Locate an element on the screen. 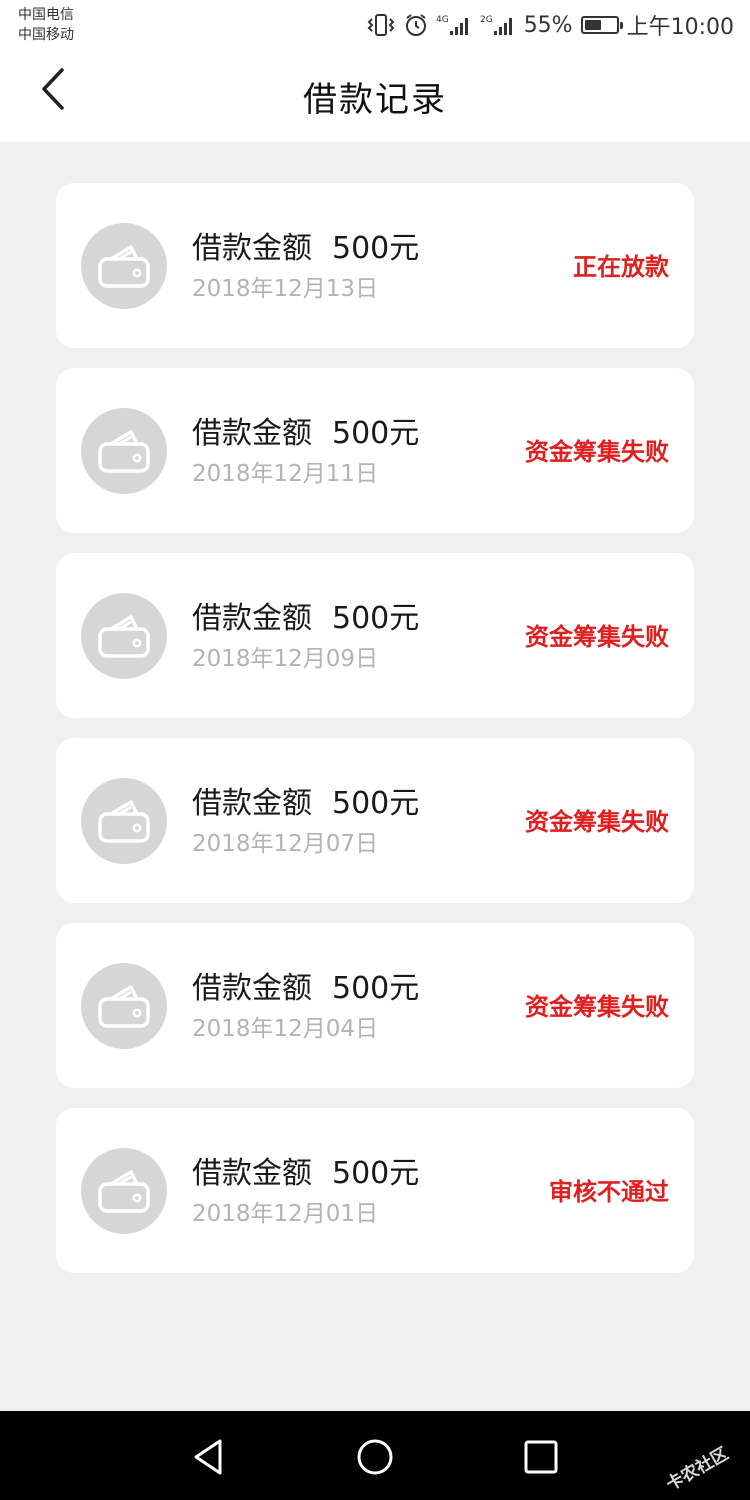 Image resolution: width=750 pixels, height=1500 pixels. record-date: 2018年12月13日 is located at coordinates (285, 289).